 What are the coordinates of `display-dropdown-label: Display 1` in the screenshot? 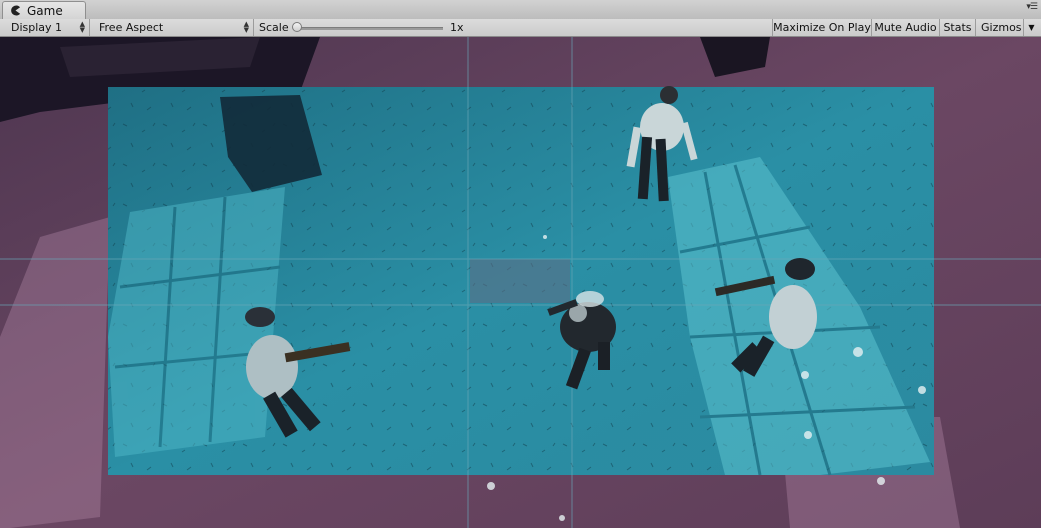 It's located at (37, 27).